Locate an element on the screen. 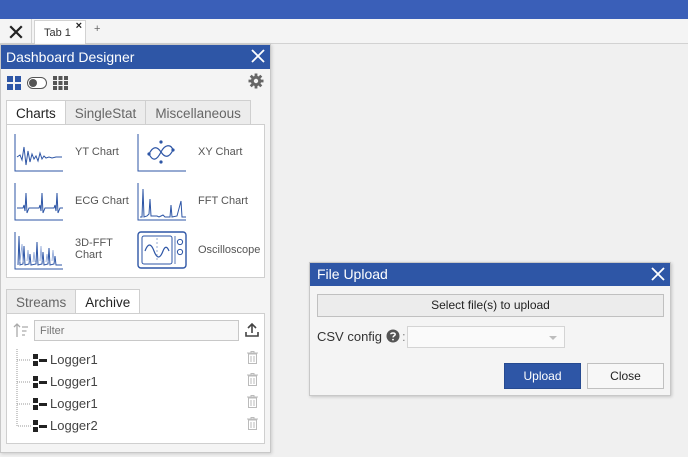  chart-item-fft: FFT Chart is located at coordinates (195, 203).